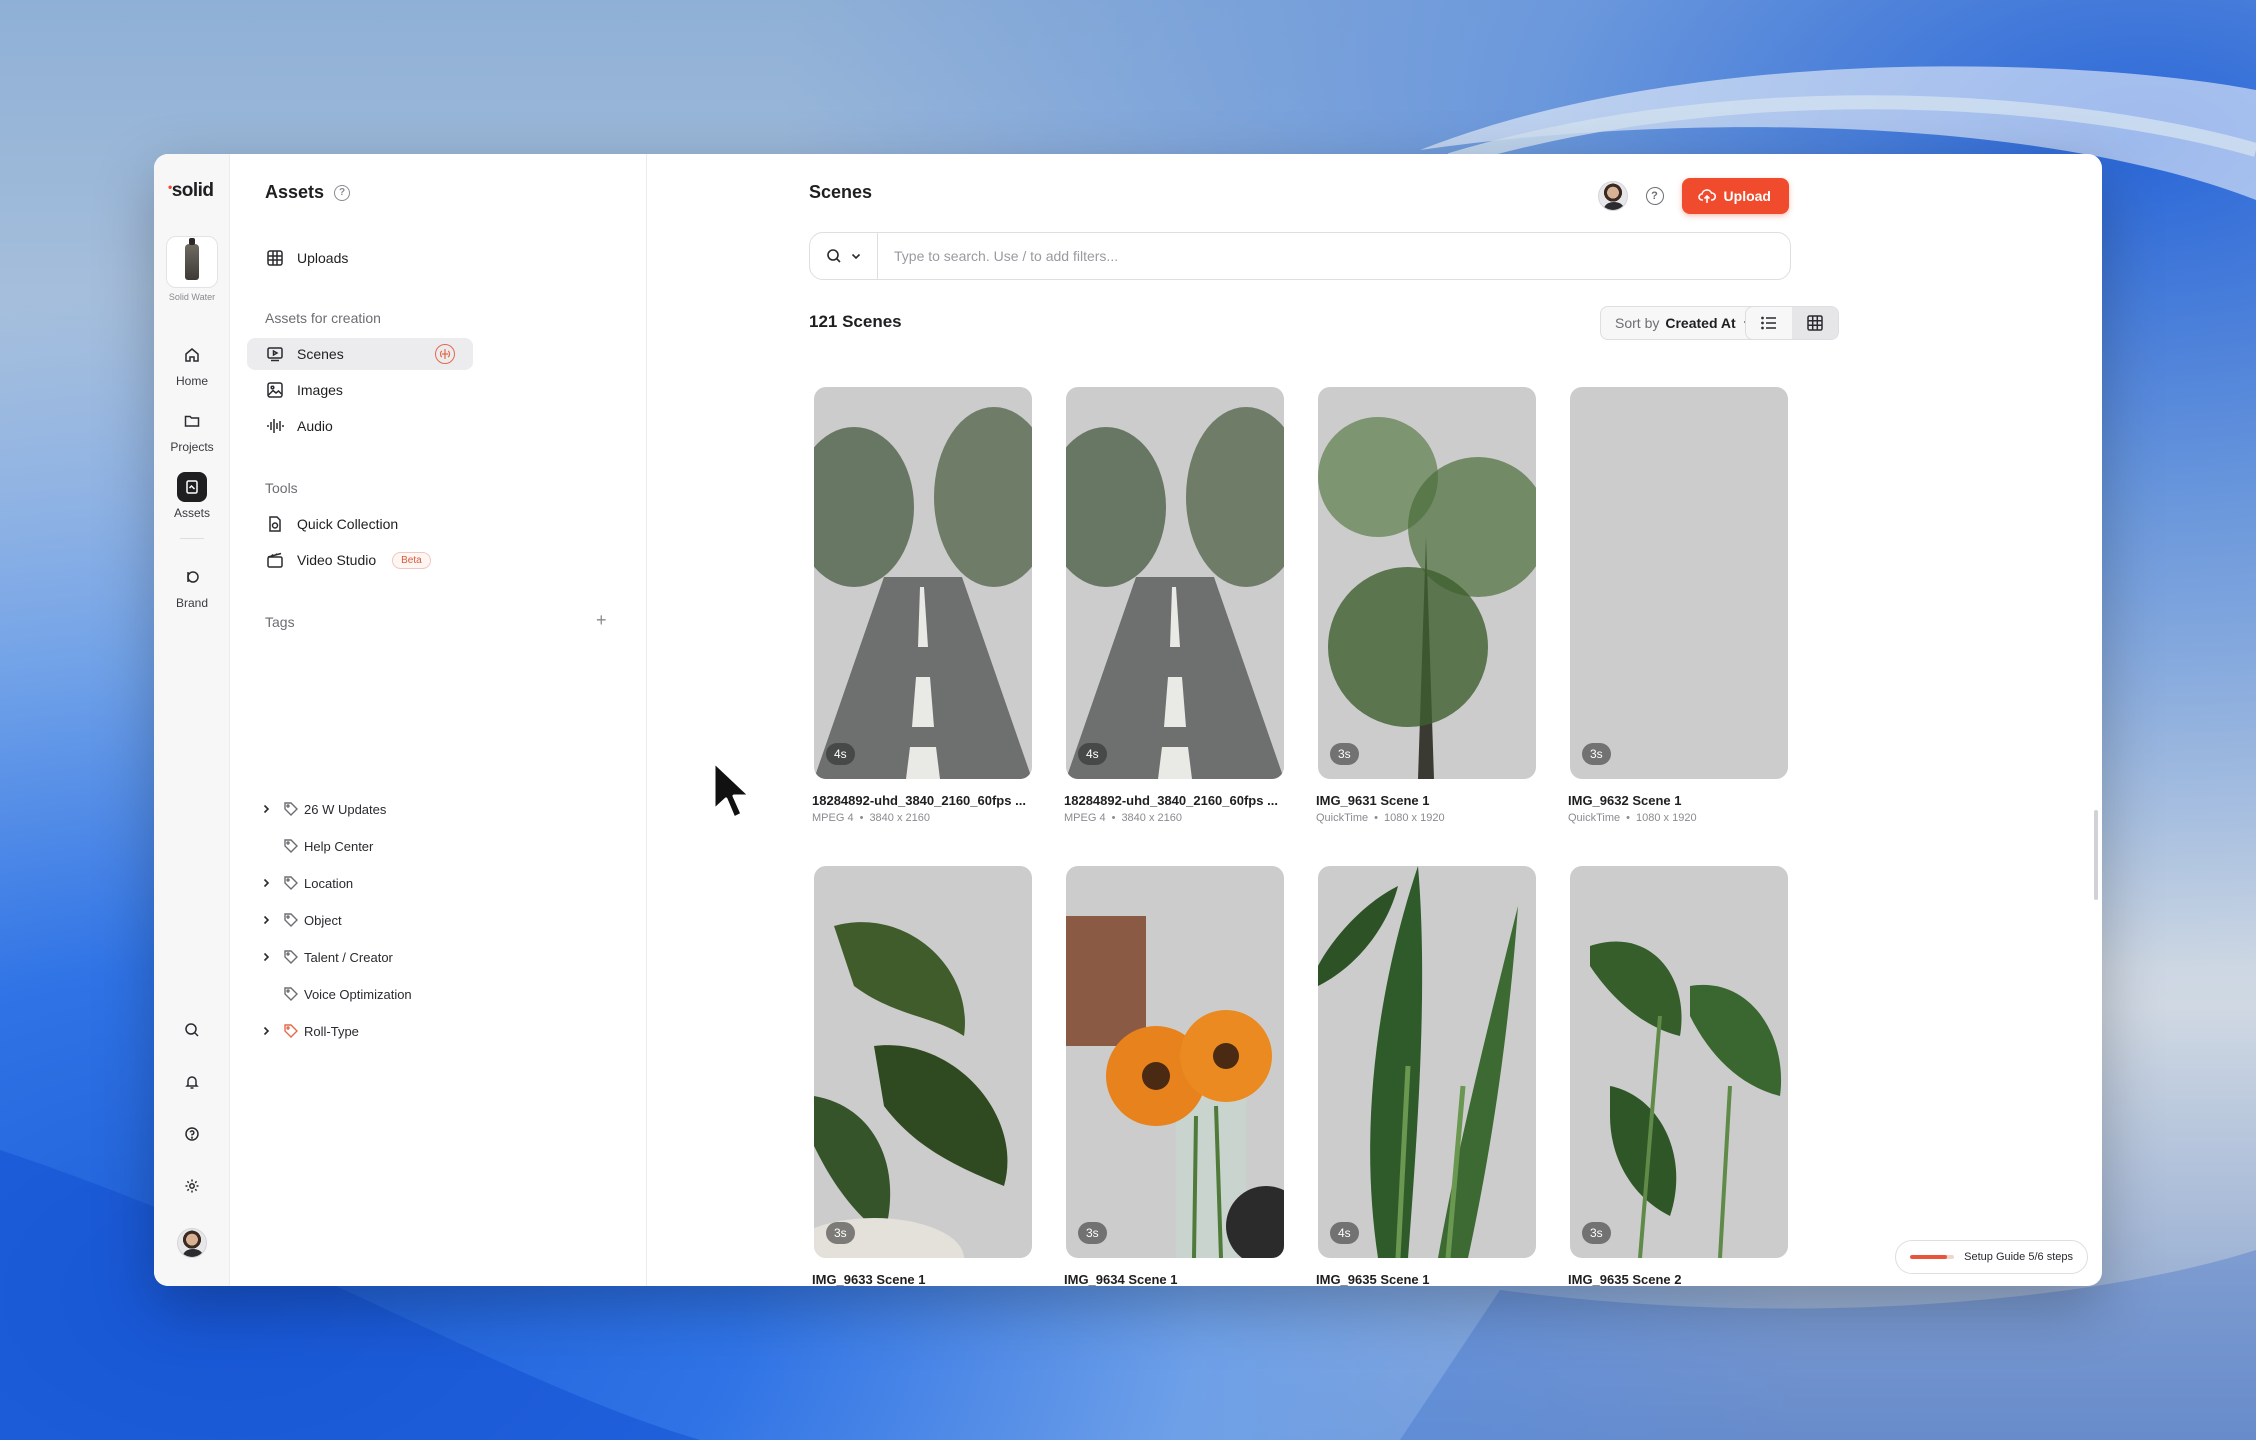 This screenshot has height=1440, width=2256. Describe the element at coordinates (192, 430) in the screenshot. I see `rail-item-projects: Projects` at that location.